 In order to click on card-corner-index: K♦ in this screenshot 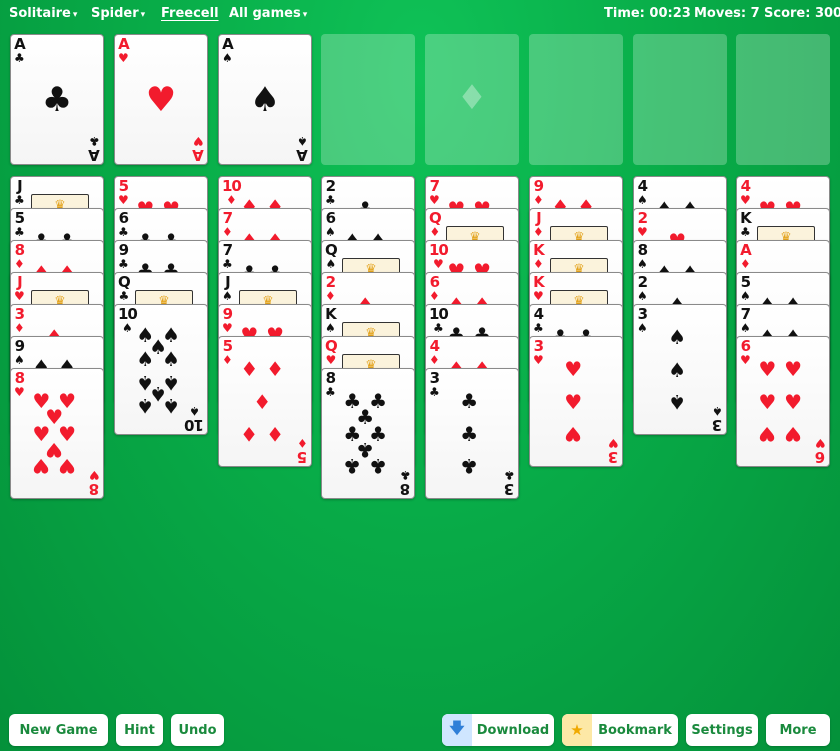, I will do `click(539, 256)`.